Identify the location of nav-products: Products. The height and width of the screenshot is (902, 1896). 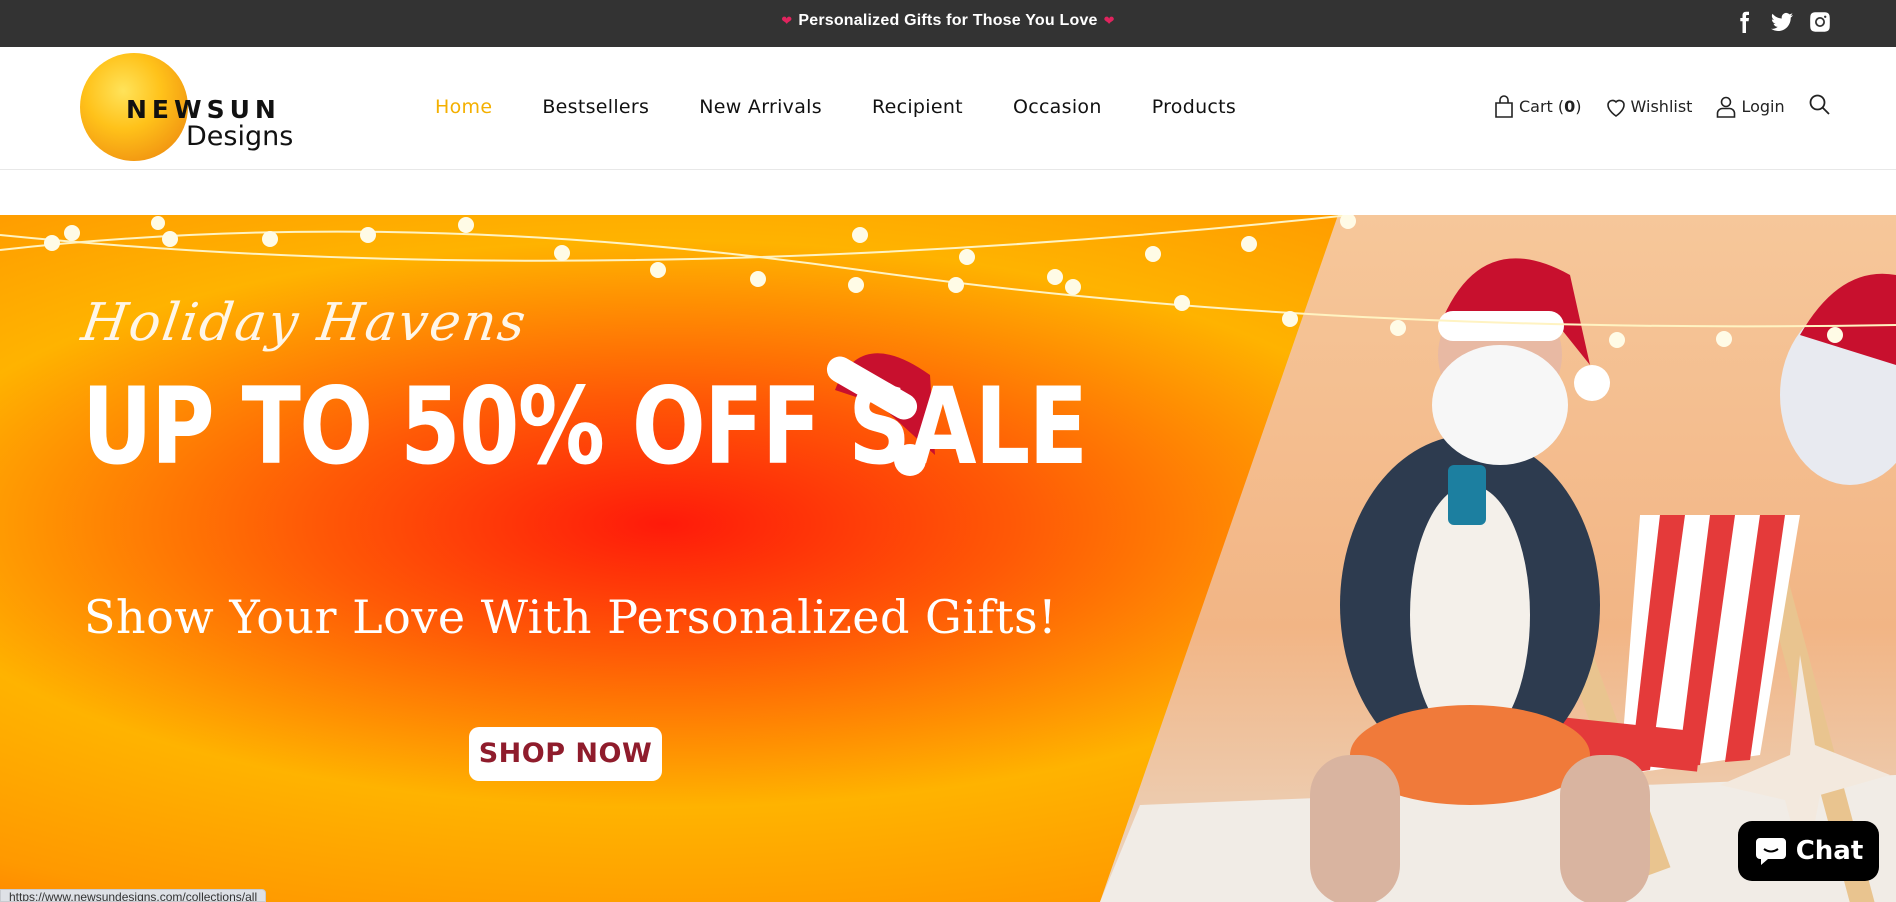
(1194, 107).